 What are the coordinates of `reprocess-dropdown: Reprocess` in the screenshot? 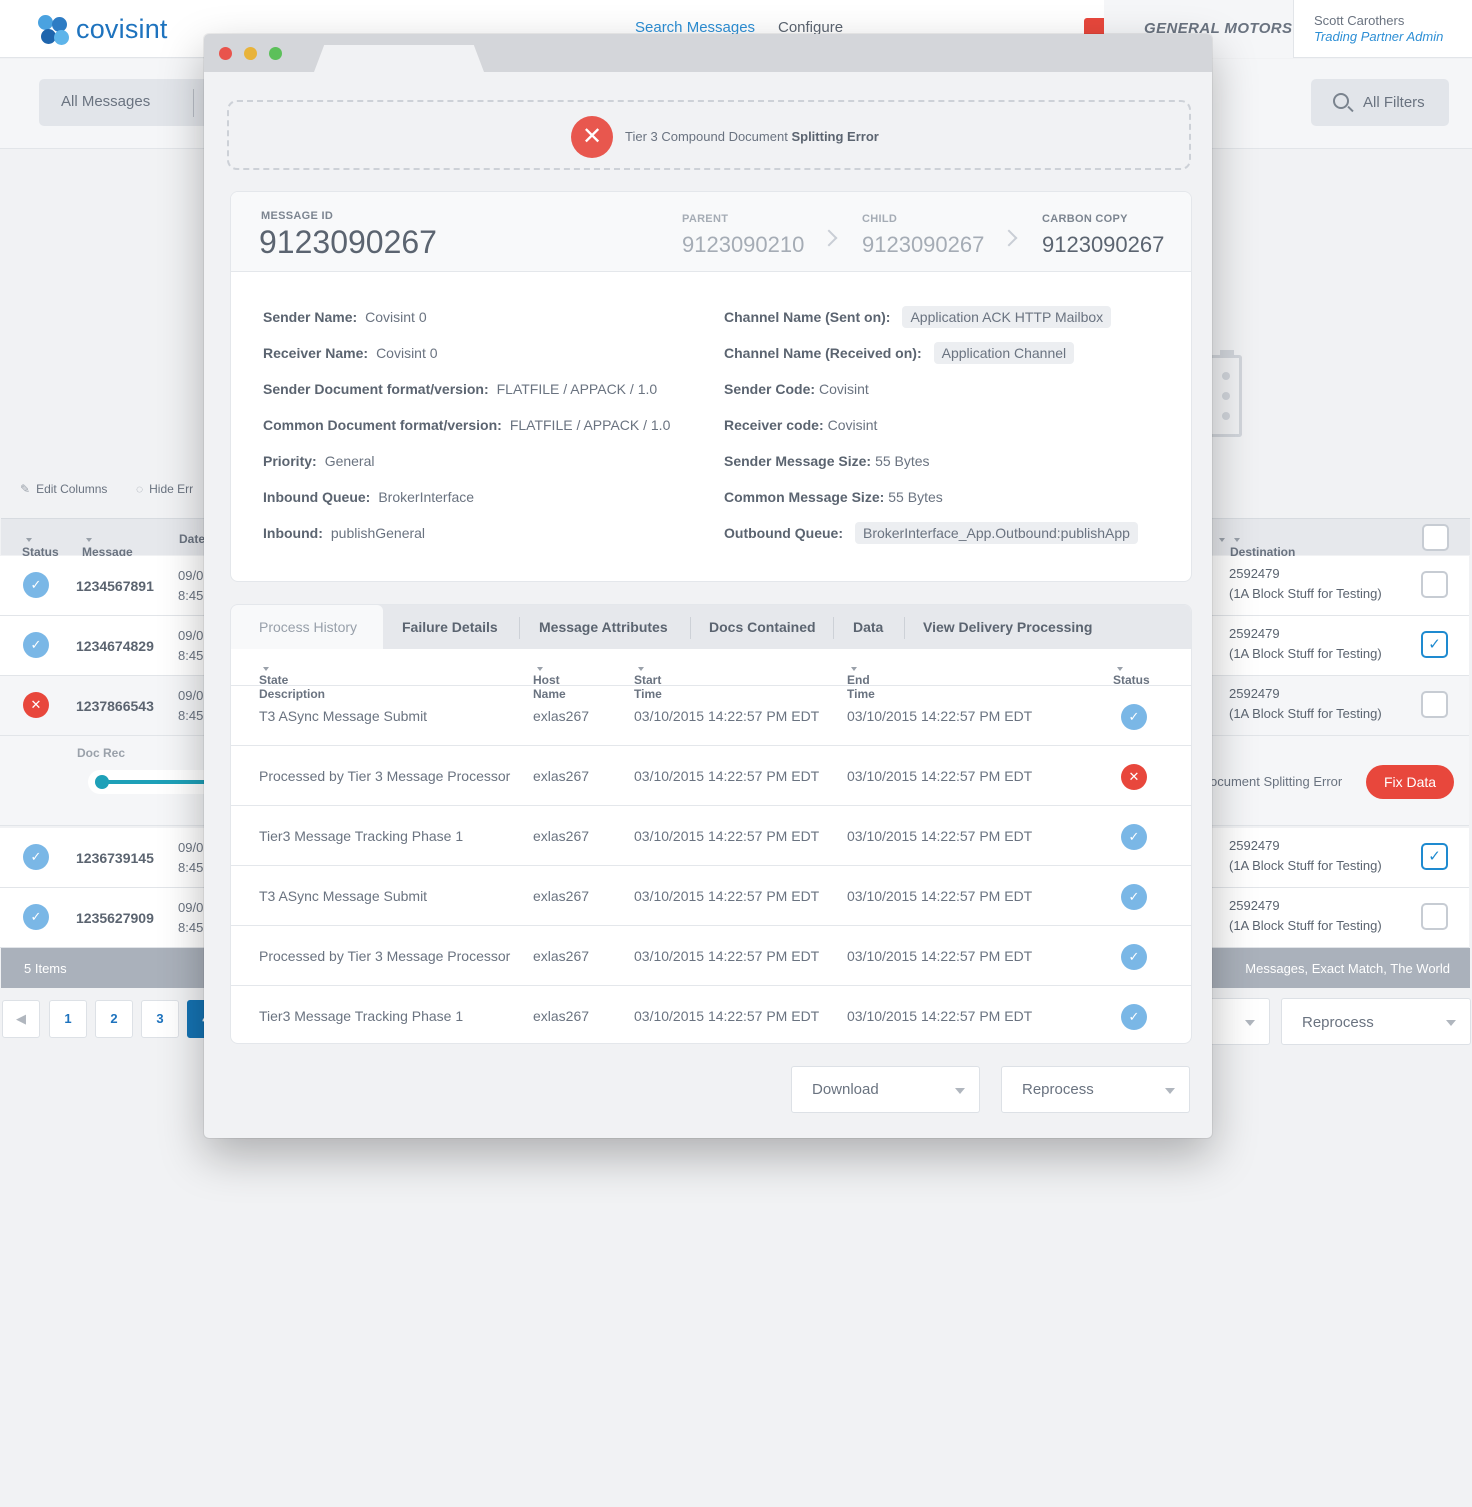 It's located at (1095, 1089).